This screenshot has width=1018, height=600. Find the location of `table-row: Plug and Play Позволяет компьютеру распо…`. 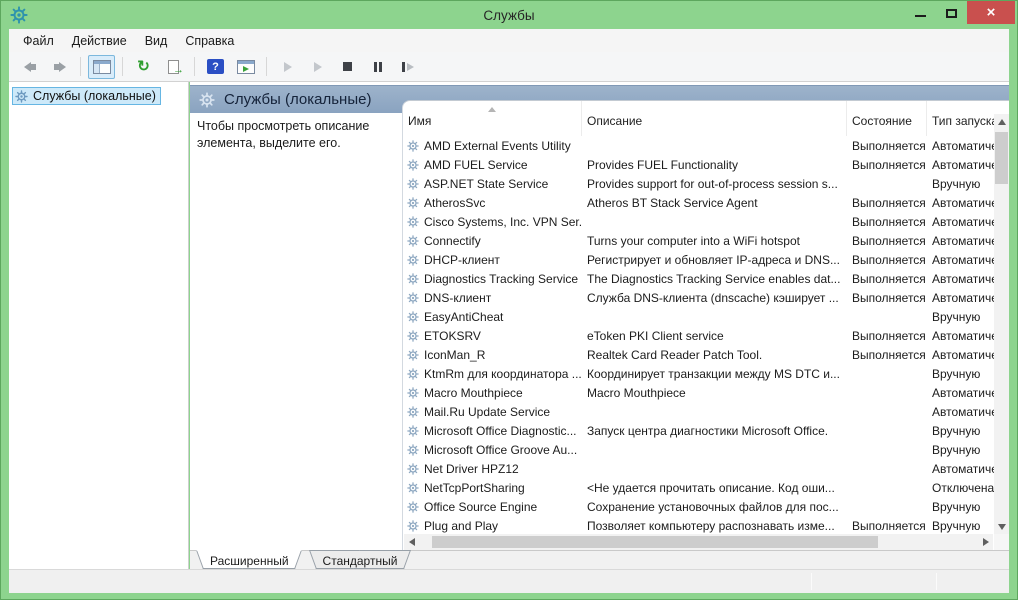

table-row: Plug and Play Позволяет компьютеру распо… is located at coordinates (698, 525).